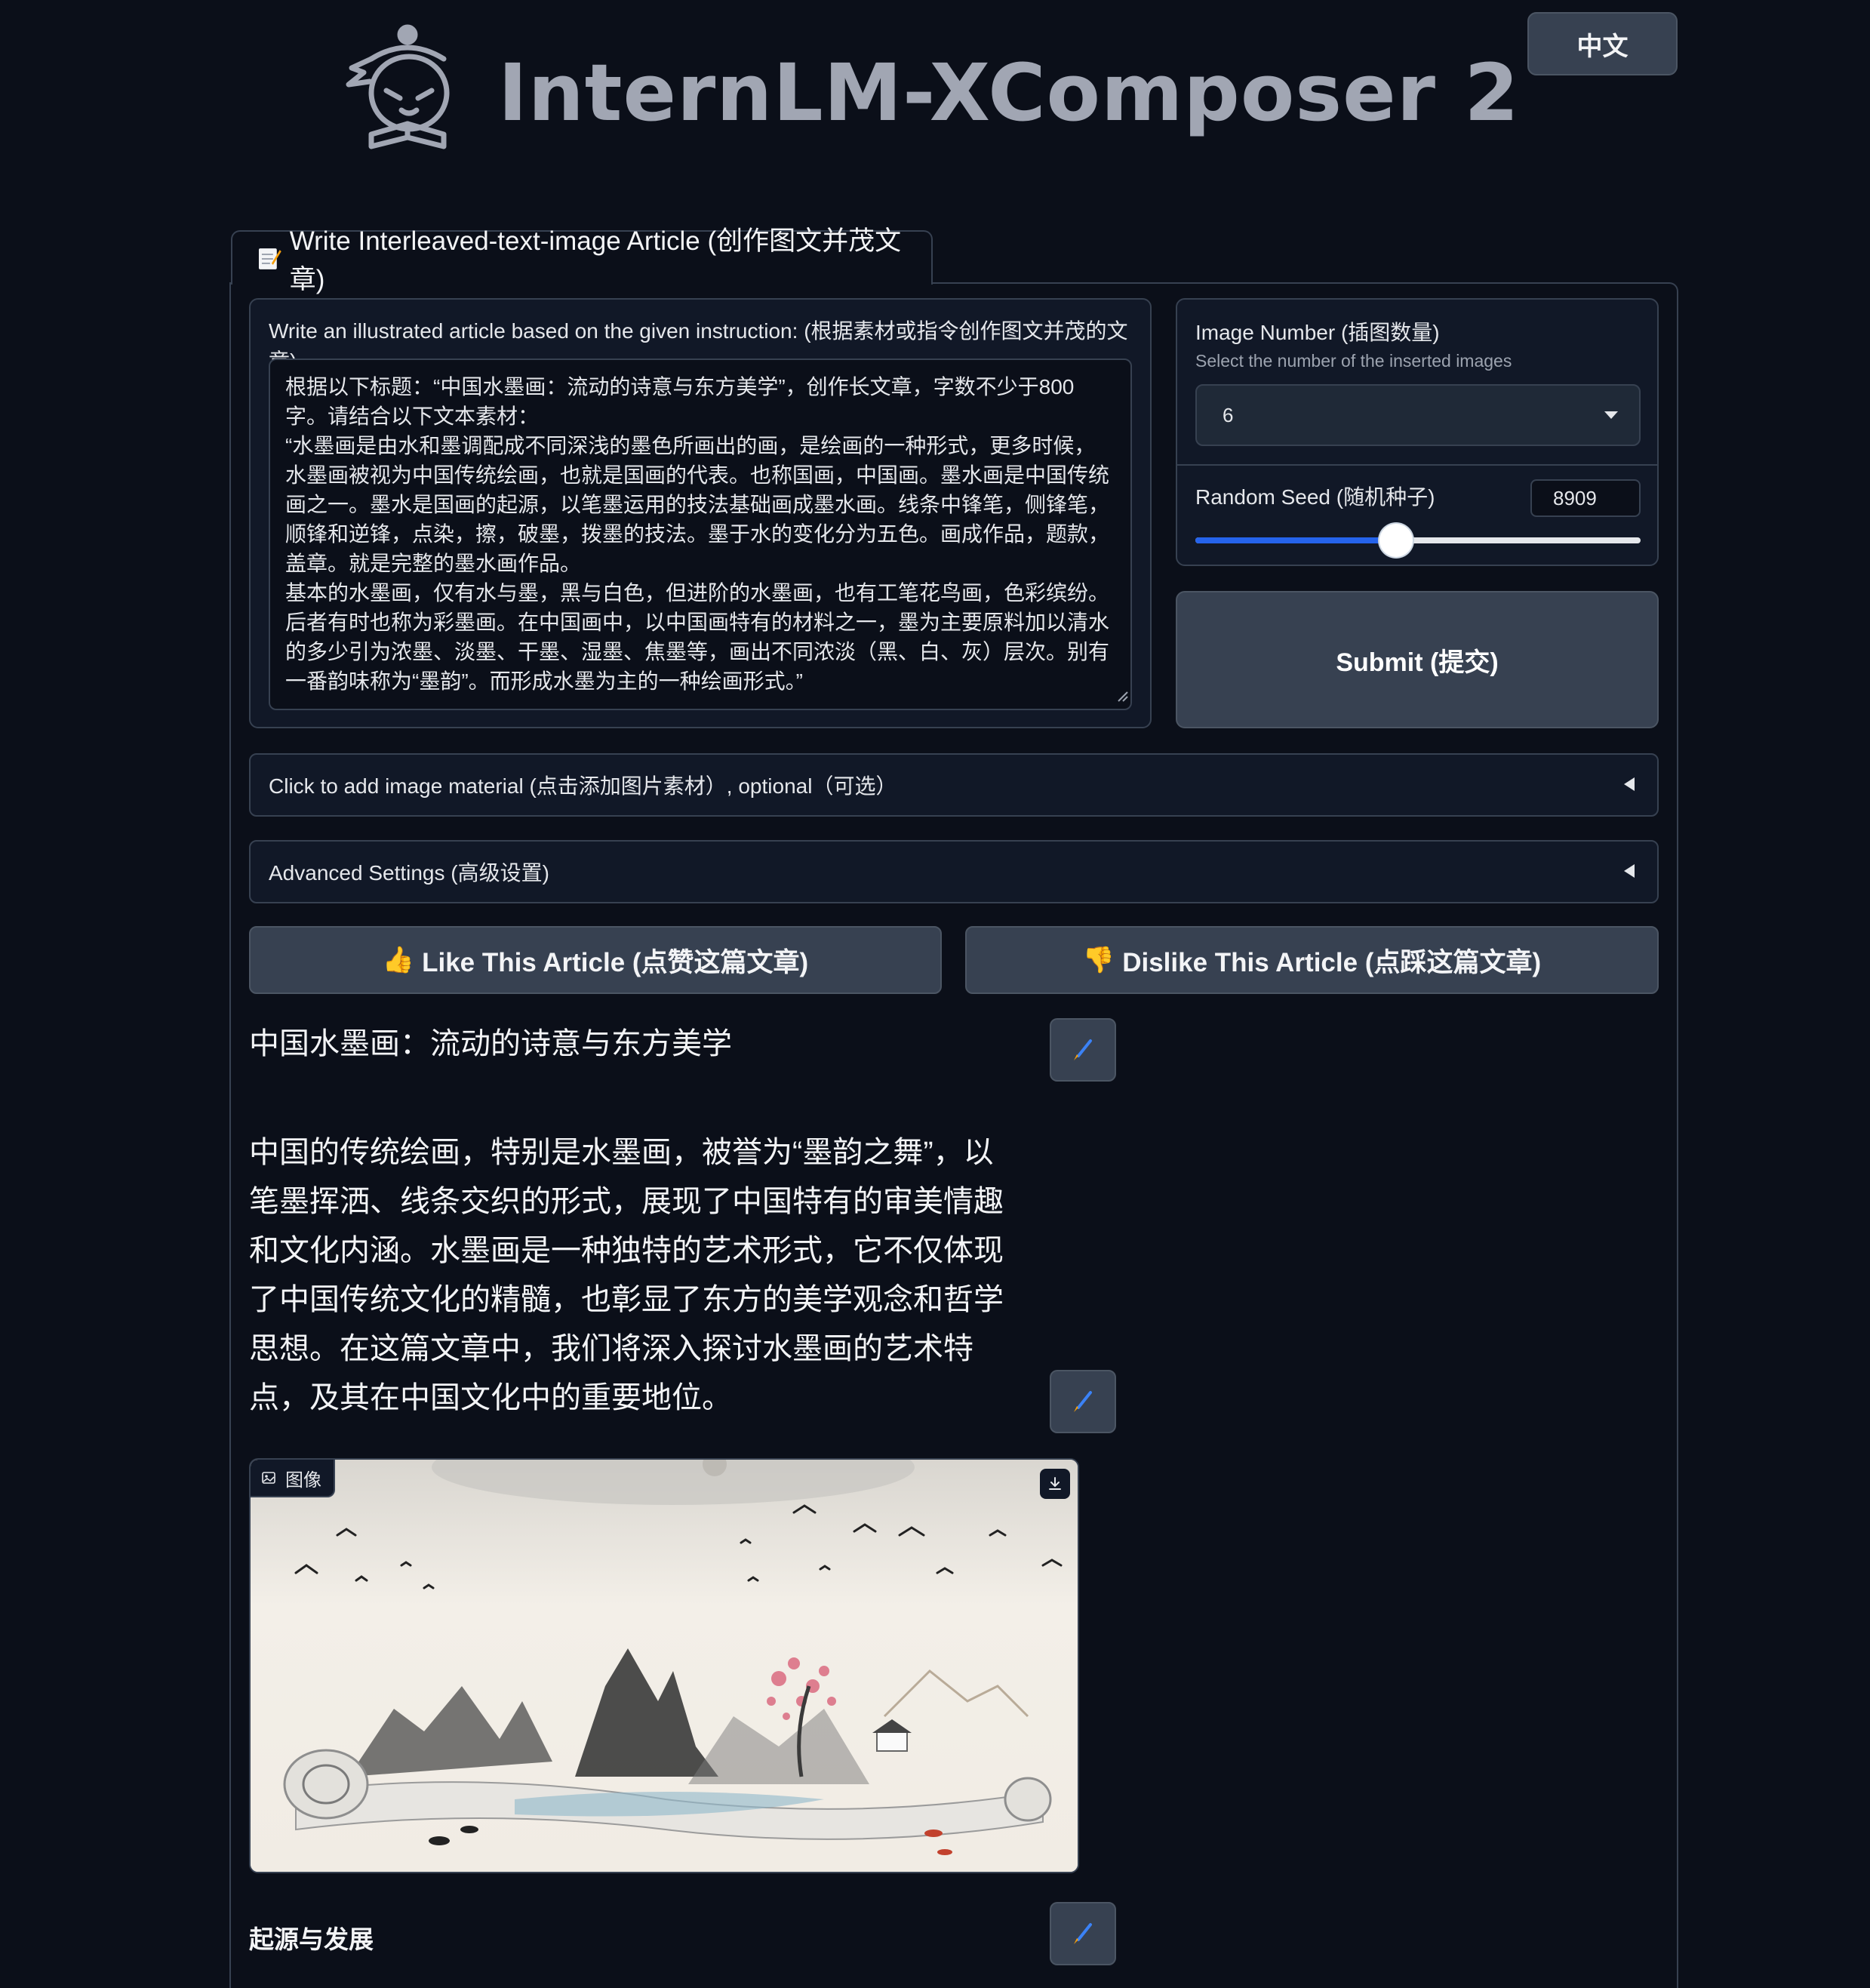 Image resolution: width=1870 pixels, height=1988 pixels. Describe the element at coordinates (399, 960) in the screenshot. I see `thumbs-up-icon: 👍` at that location.